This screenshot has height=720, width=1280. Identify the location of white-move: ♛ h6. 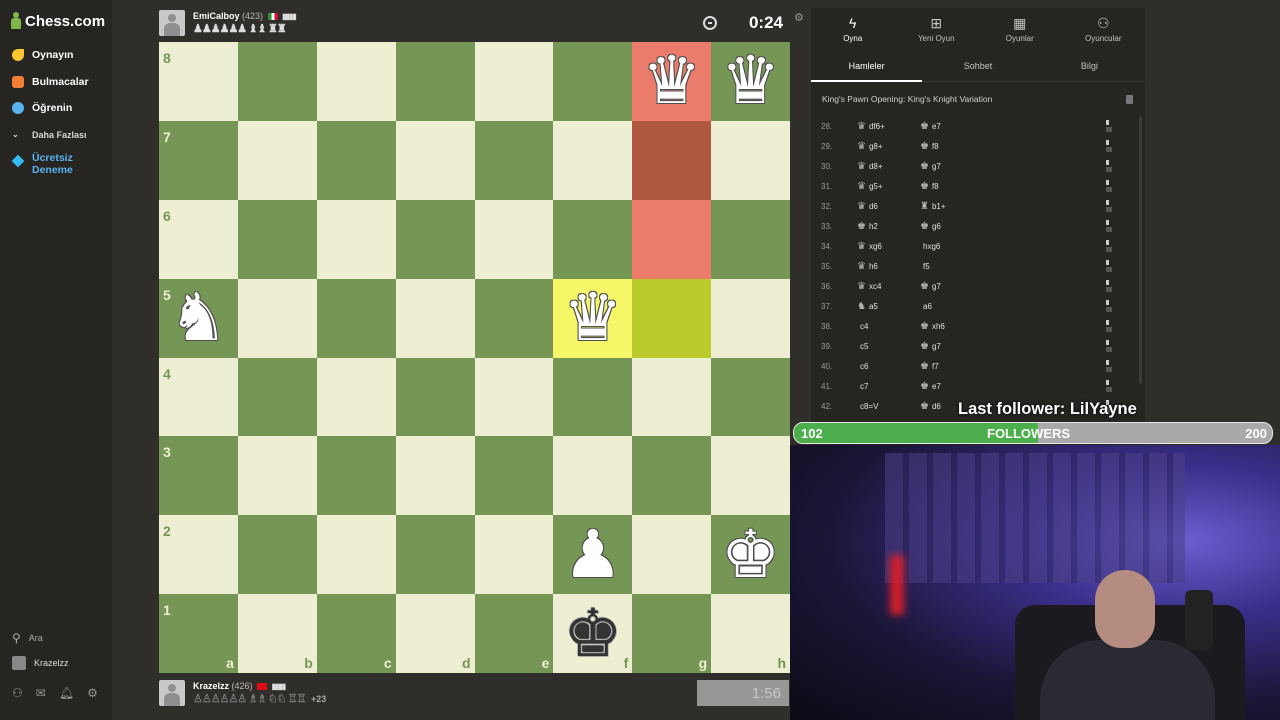
(888, 266).